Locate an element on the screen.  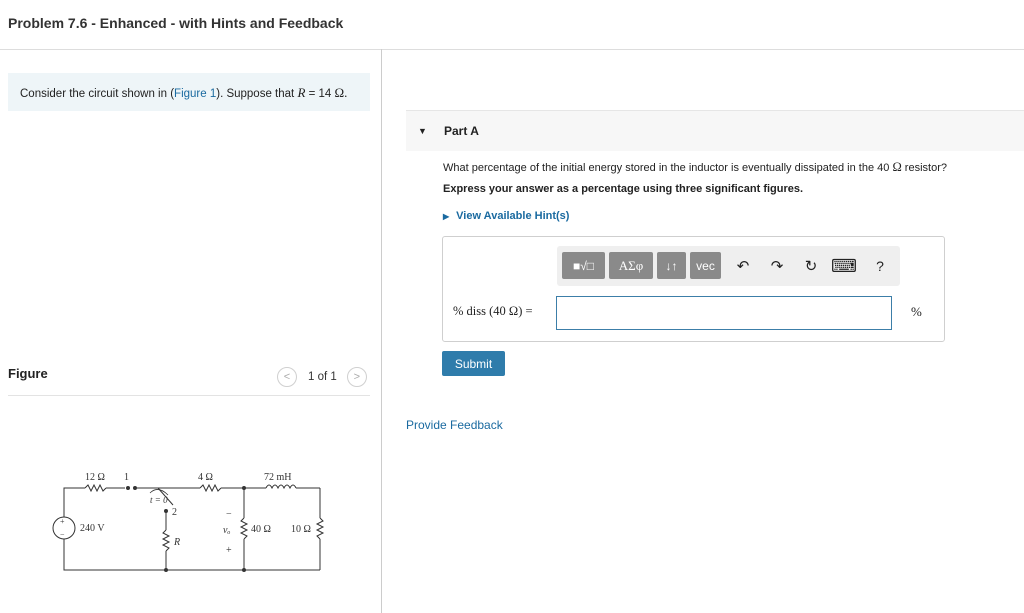
next-figure-button: > is located at coordinates (356, 377).